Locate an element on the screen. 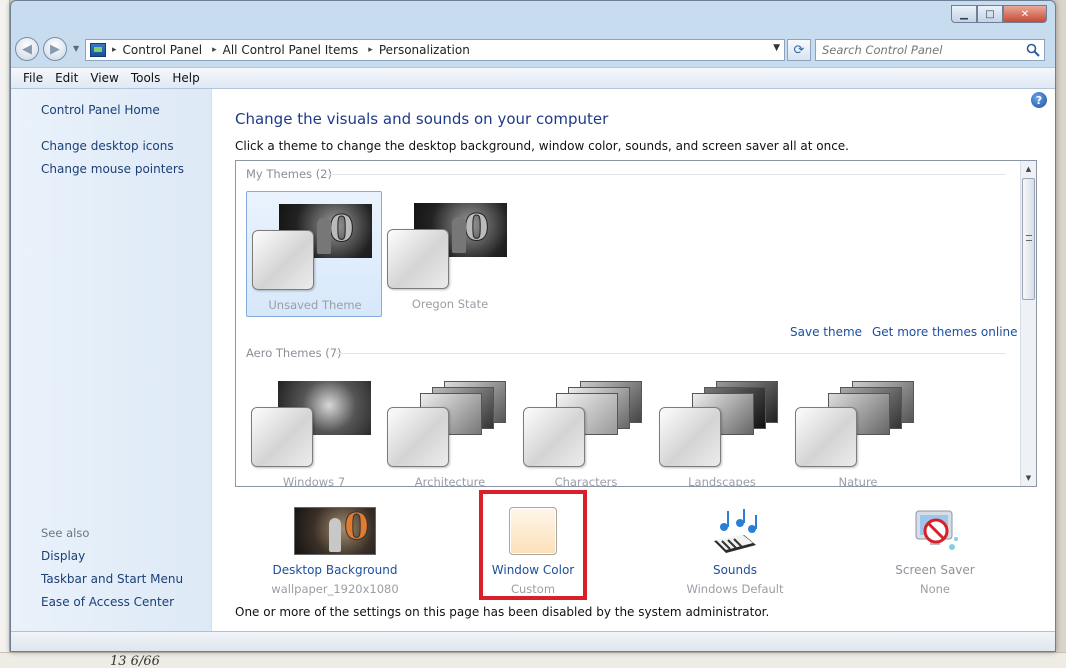 The image size is (1066, 668). theme-label: Nature is located at coordinates (858, 481).